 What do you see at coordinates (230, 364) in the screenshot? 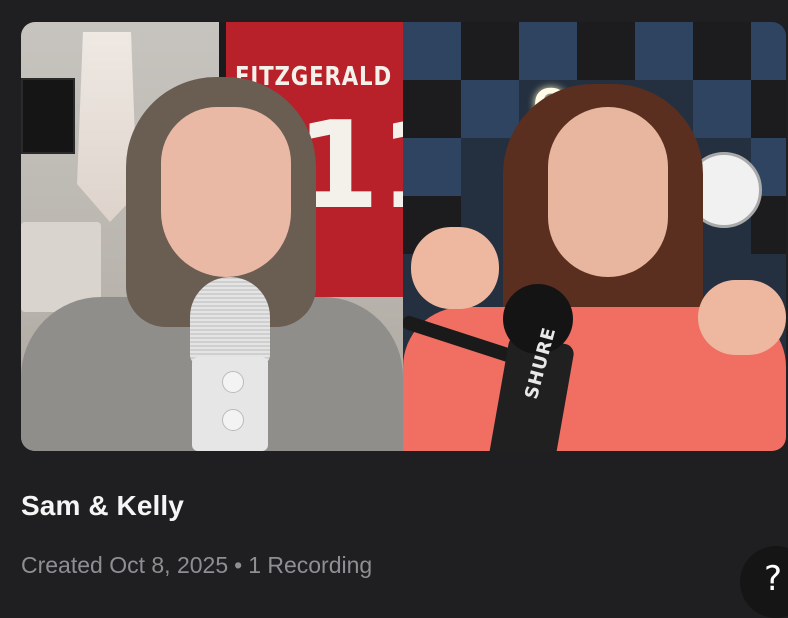
I see `white-microphone` at bounding box center [230, 364].